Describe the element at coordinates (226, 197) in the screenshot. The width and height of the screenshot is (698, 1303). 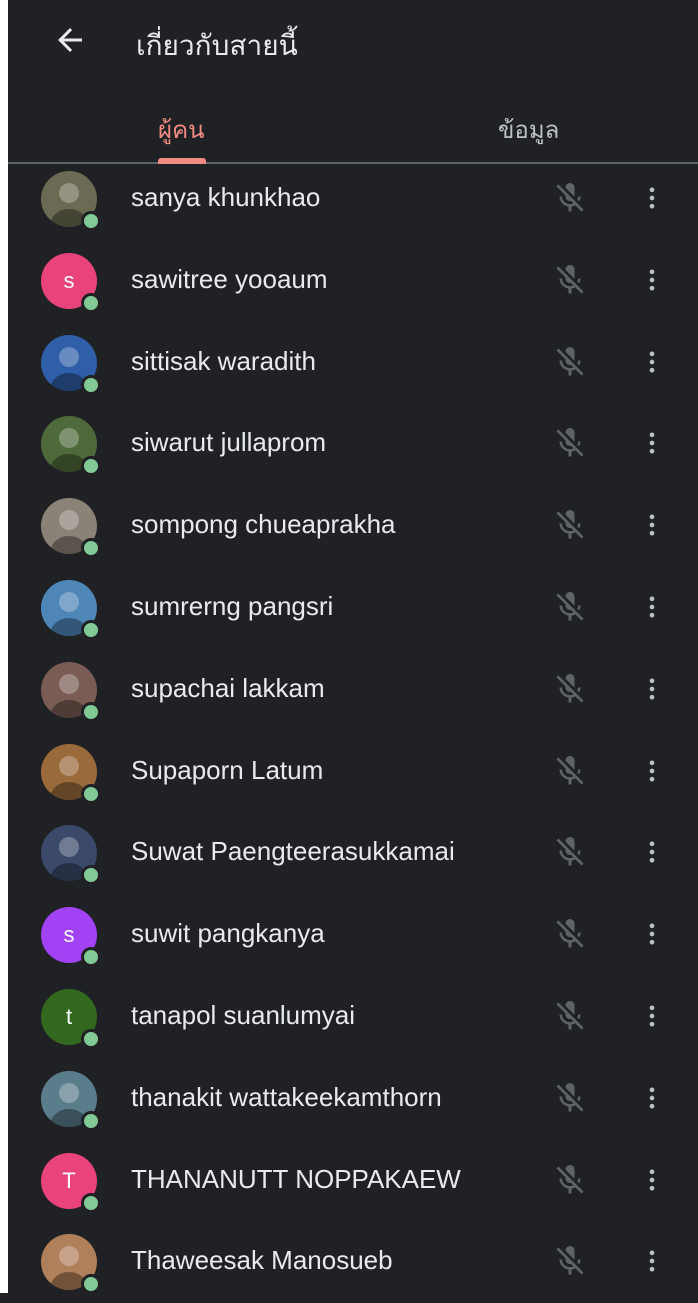
I see `participant-name: sanya khunkhao` at that location.